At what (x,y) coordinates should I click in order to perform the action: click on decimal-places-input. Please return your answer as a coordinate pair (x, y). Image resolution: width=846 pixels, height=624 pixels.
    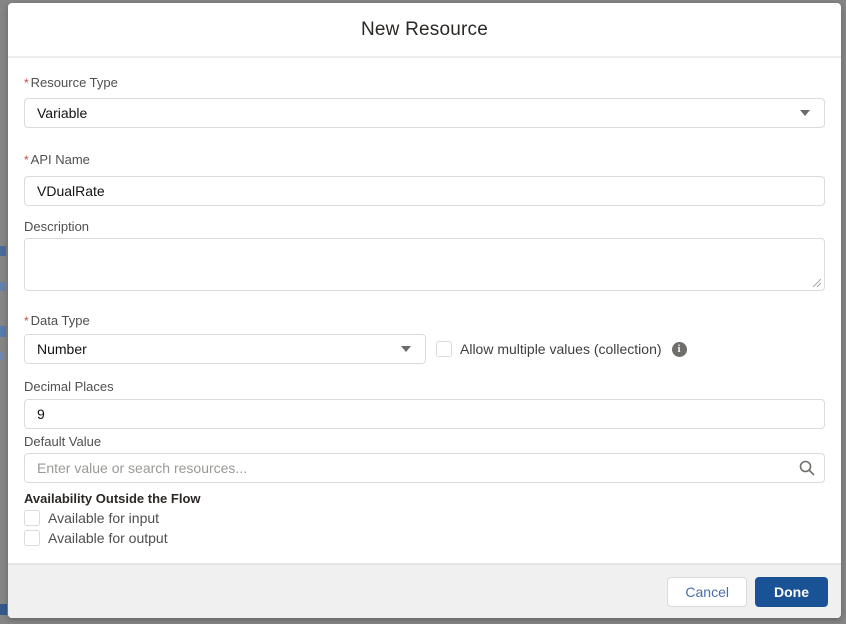
    Looking at the image, I should click on (424, 414).